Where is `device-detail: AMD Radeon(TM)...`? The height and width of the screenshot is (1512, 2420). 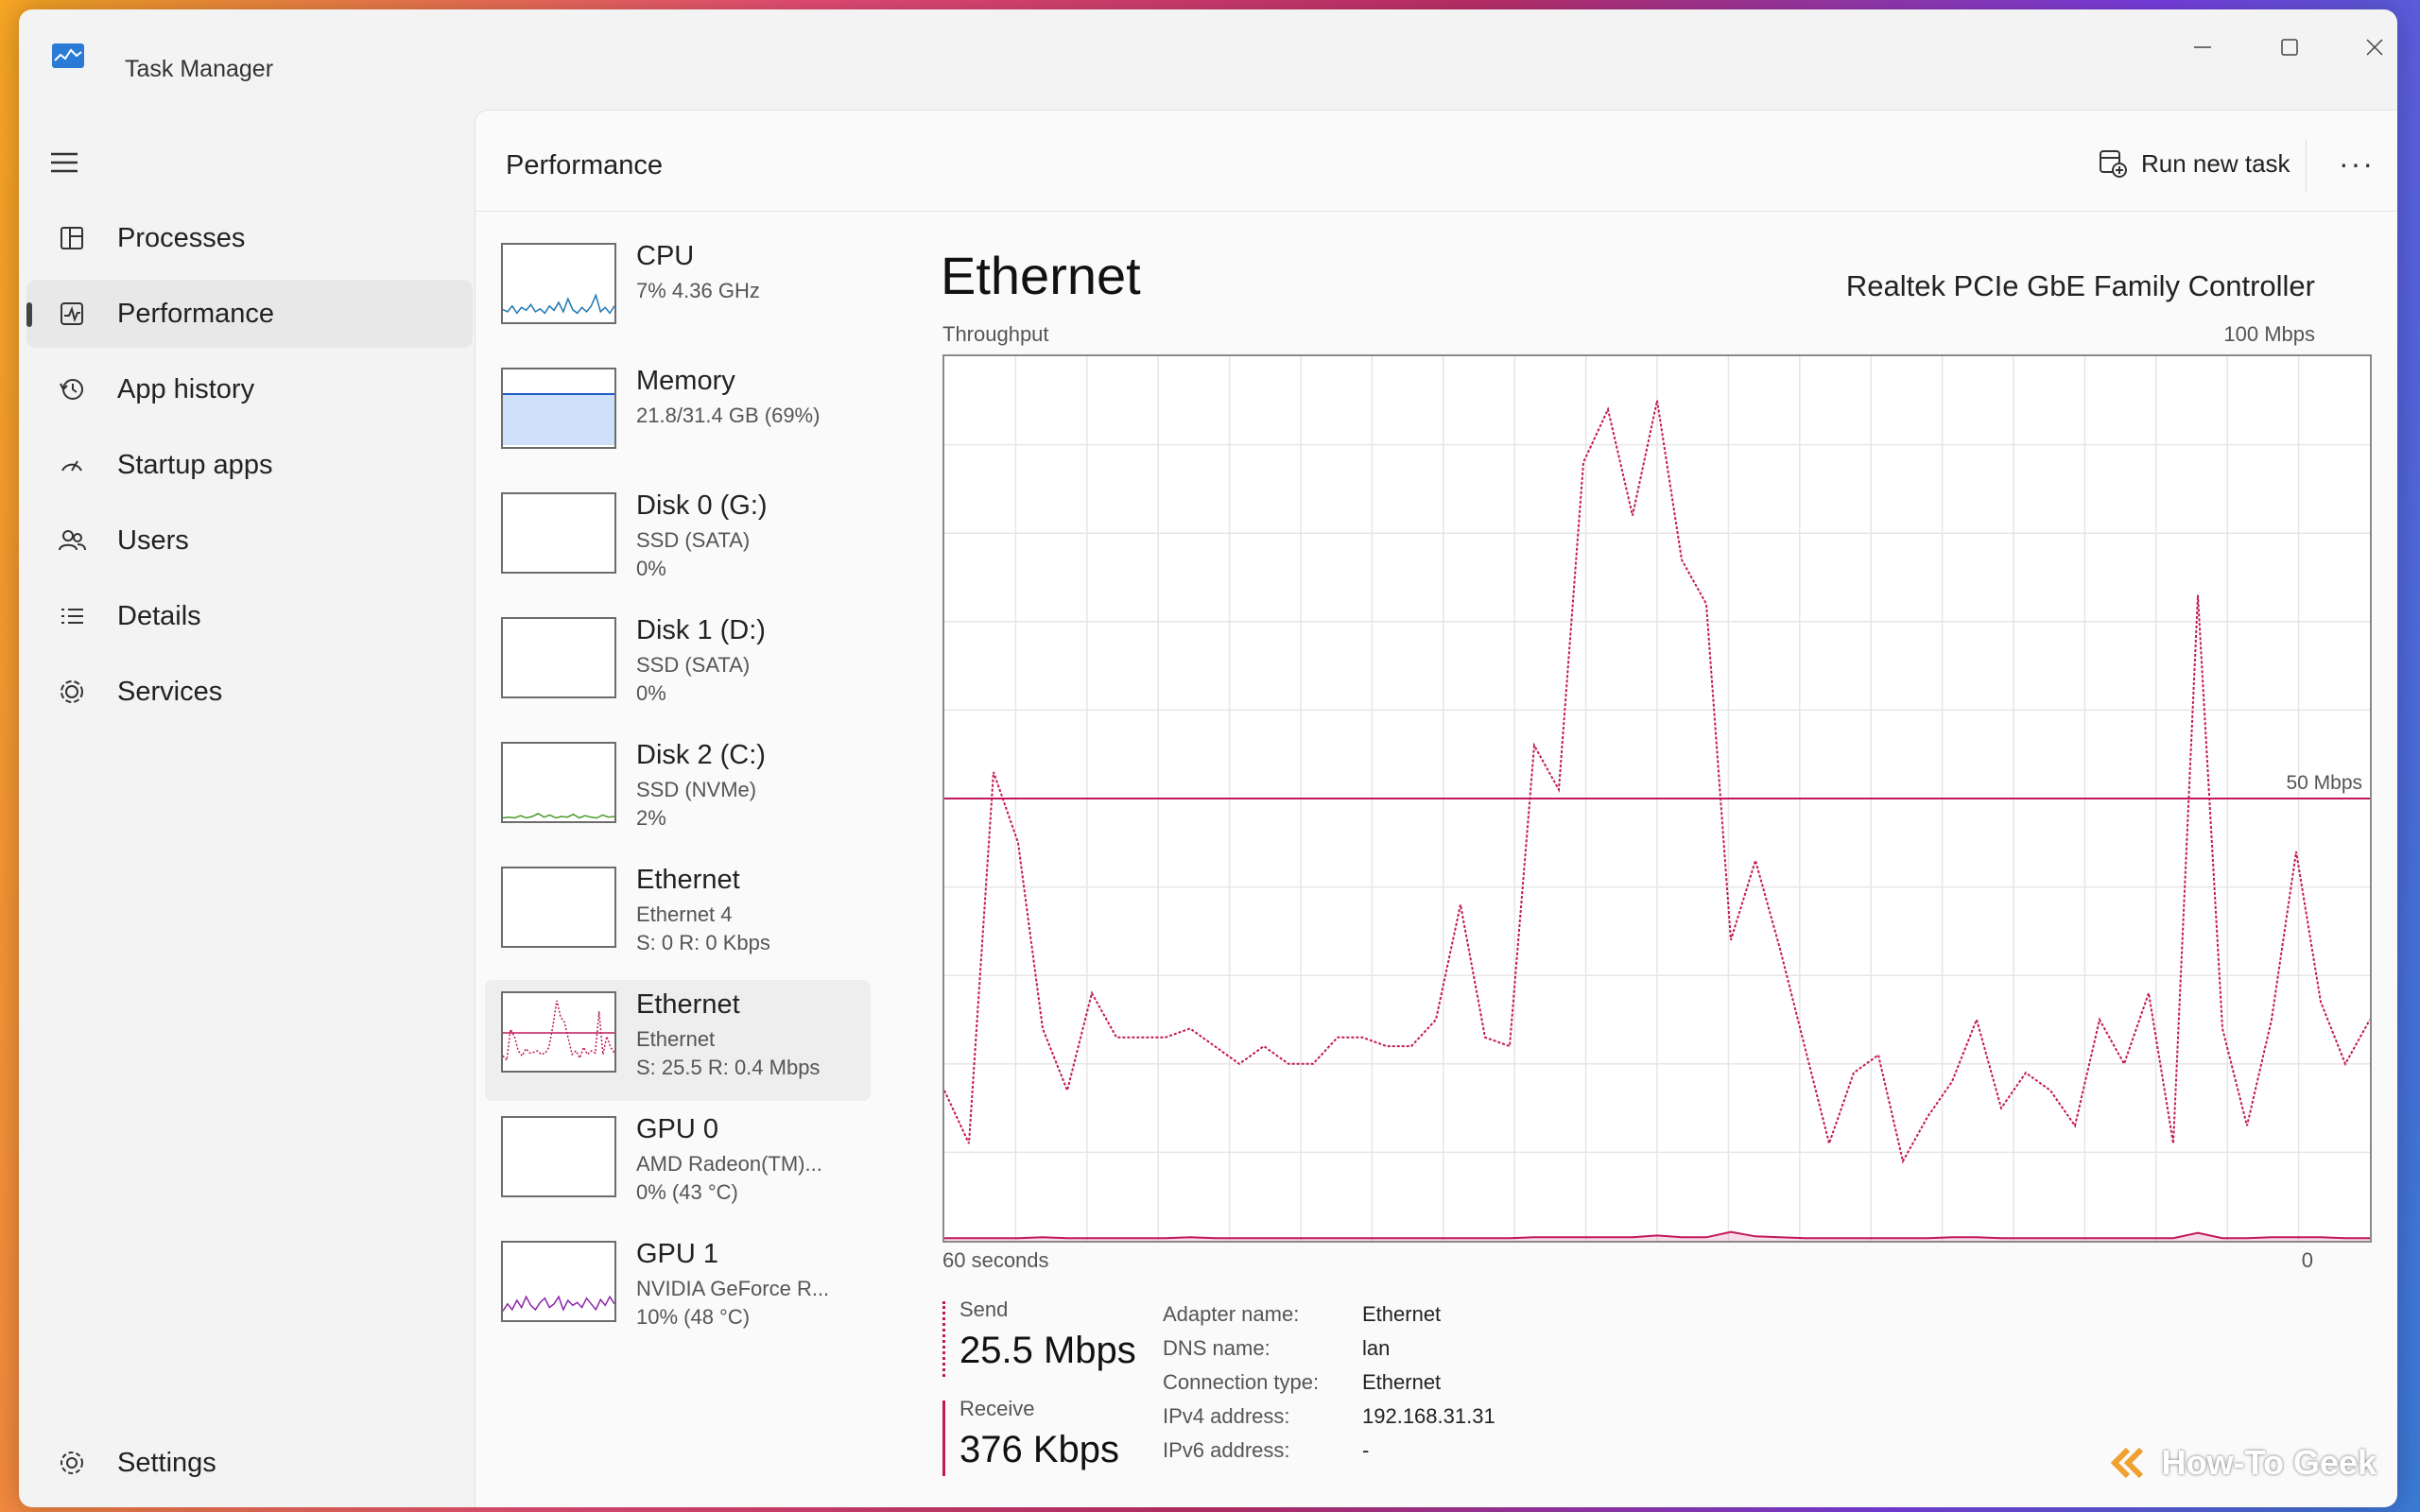 device-detail: AMD Radeon(TM)... is located at coordinates (729, 1164).